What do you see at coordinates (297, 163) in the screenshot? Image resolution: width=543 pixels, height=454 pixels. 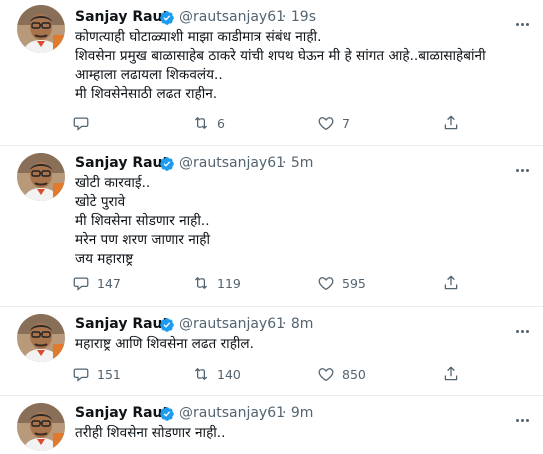 I see `tweet-timestamp: · 5m` at bounding box center [297, 163].